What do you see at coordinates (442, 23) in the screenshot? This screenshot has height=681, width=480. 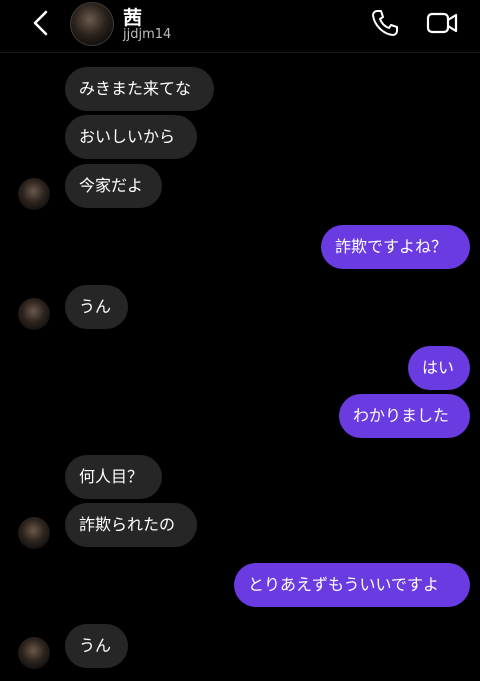 I see `video-camera-icon` at bounding box center [442, 23].